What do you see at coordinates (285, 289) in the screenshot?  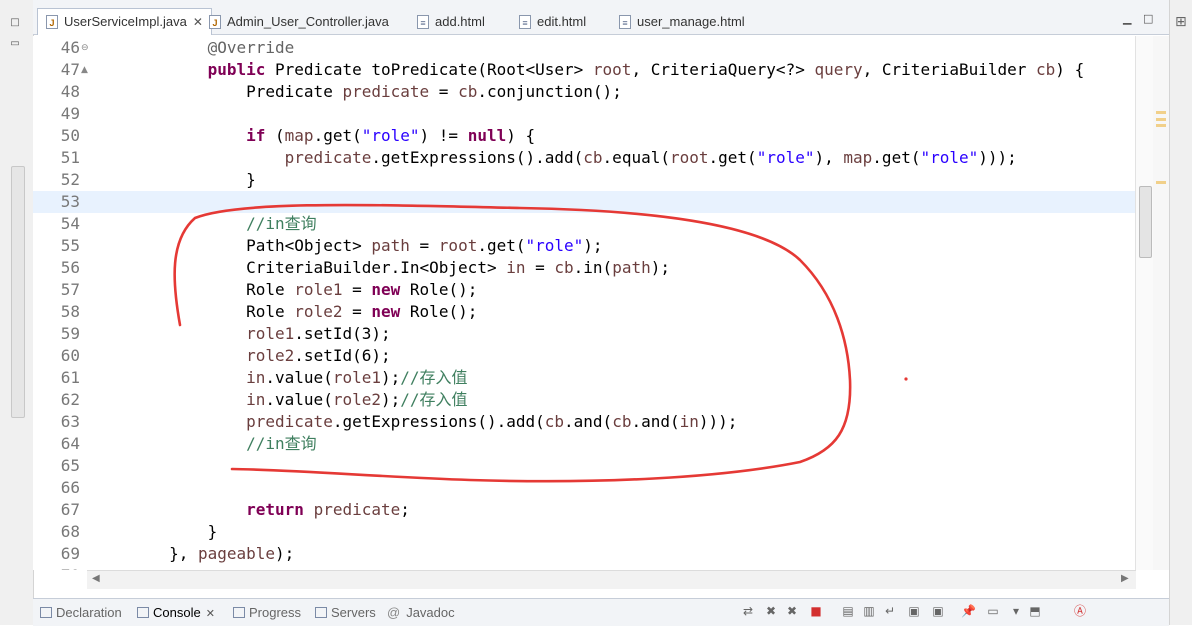 I see `code-text: Role role1 = new Role();` at bounding box center [285, 289].